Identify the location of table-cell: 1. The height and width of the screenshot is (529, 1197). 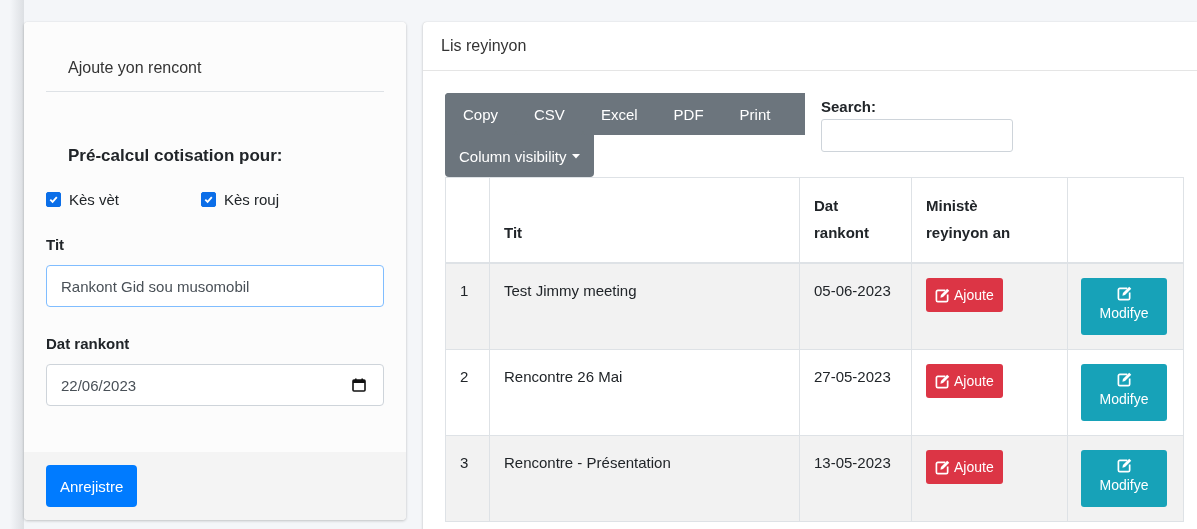
(464, 290).